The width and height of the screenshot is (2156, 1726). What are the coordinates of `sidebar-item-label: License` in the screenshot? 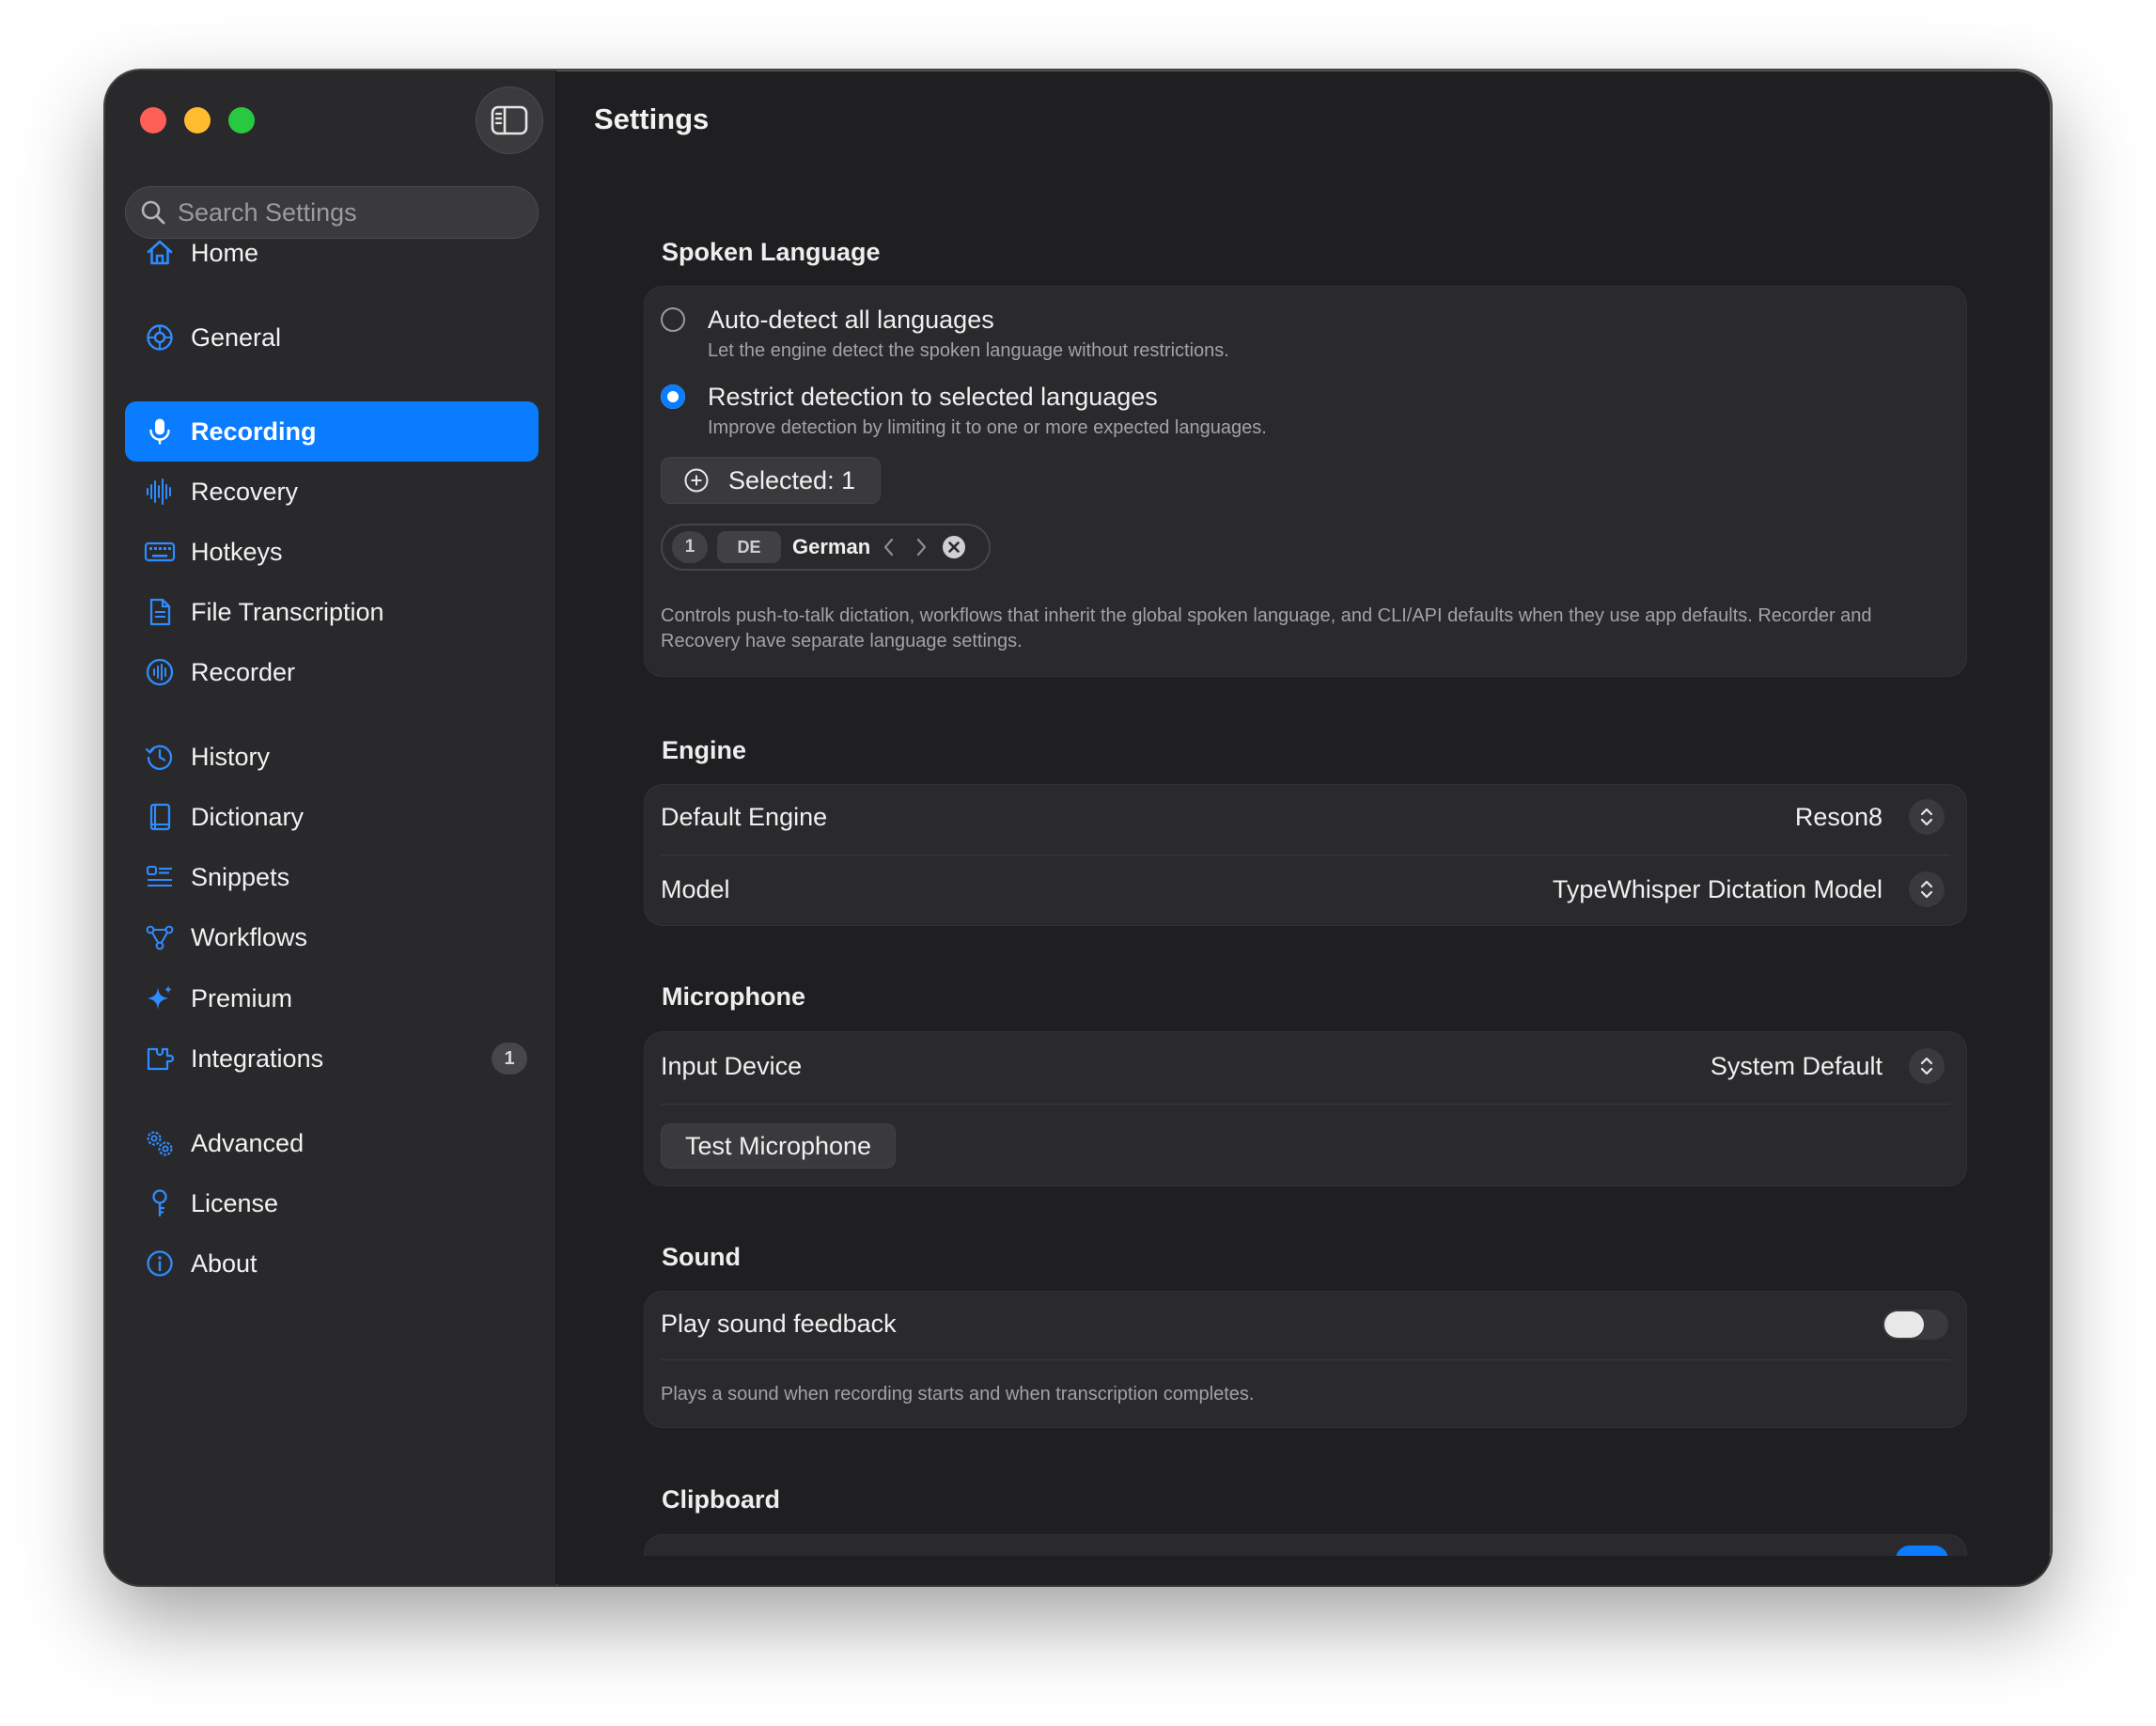 It's located at (235, 1202).